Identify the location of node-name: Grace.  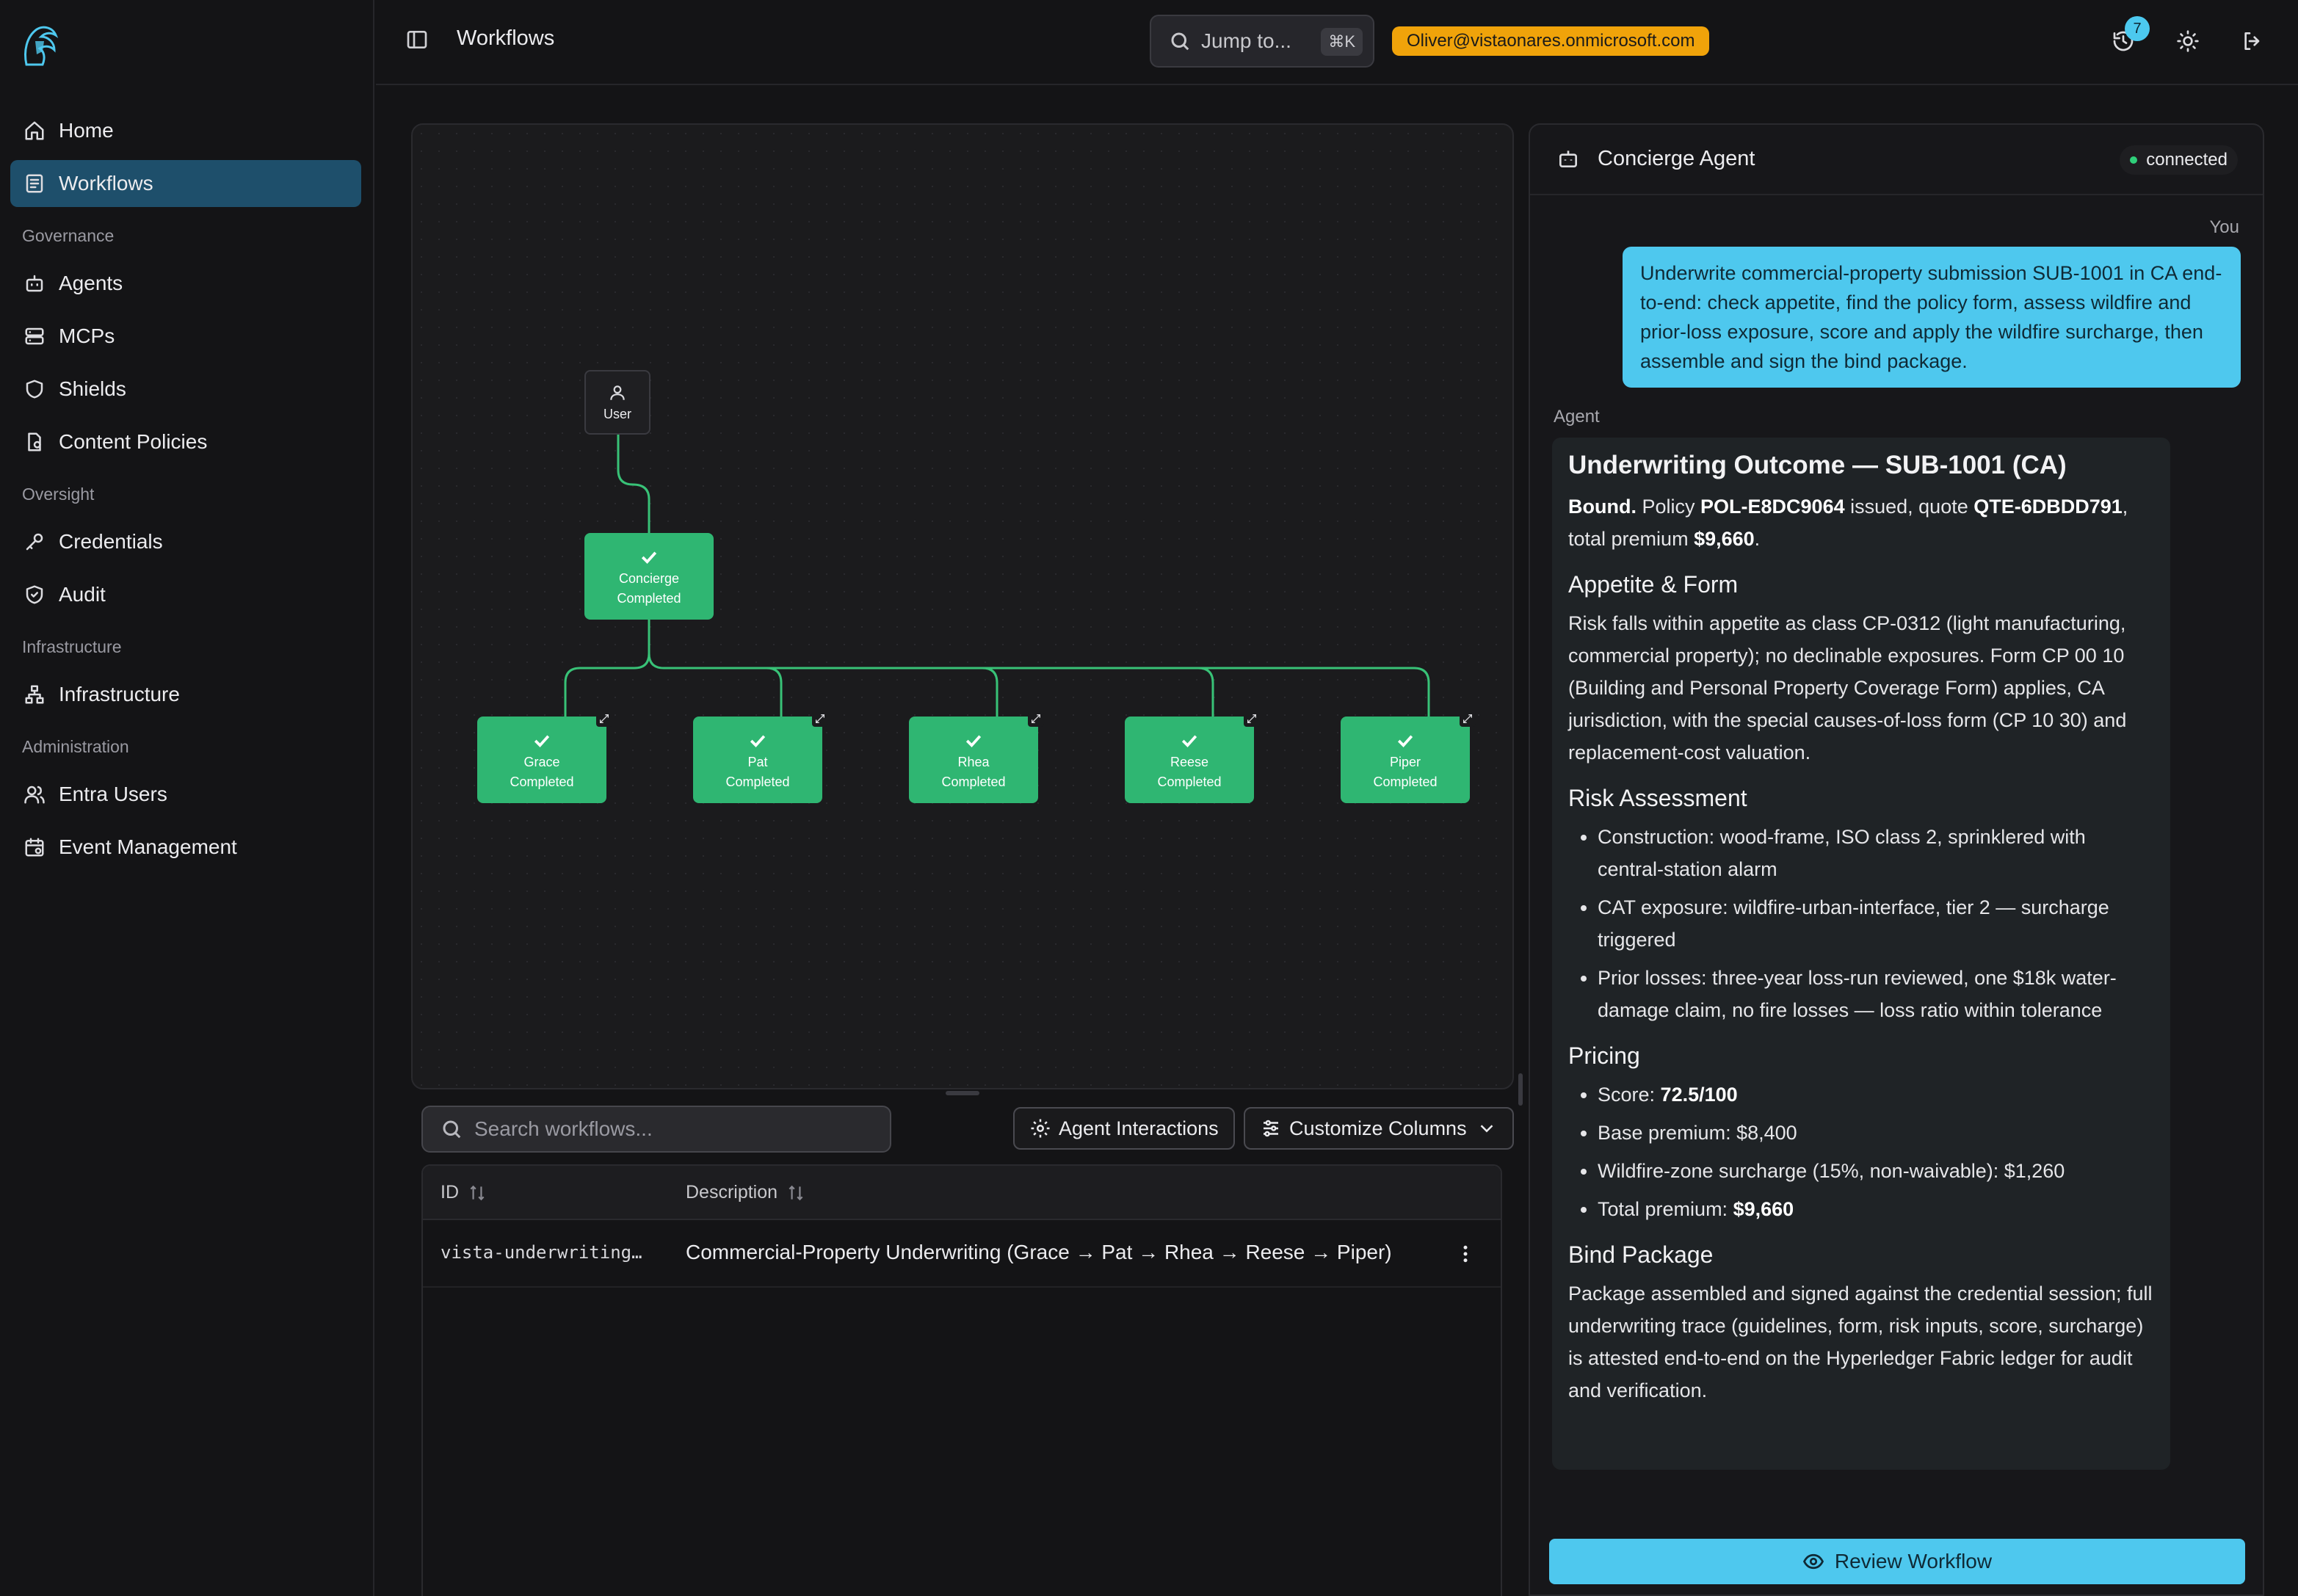
(541, 762).